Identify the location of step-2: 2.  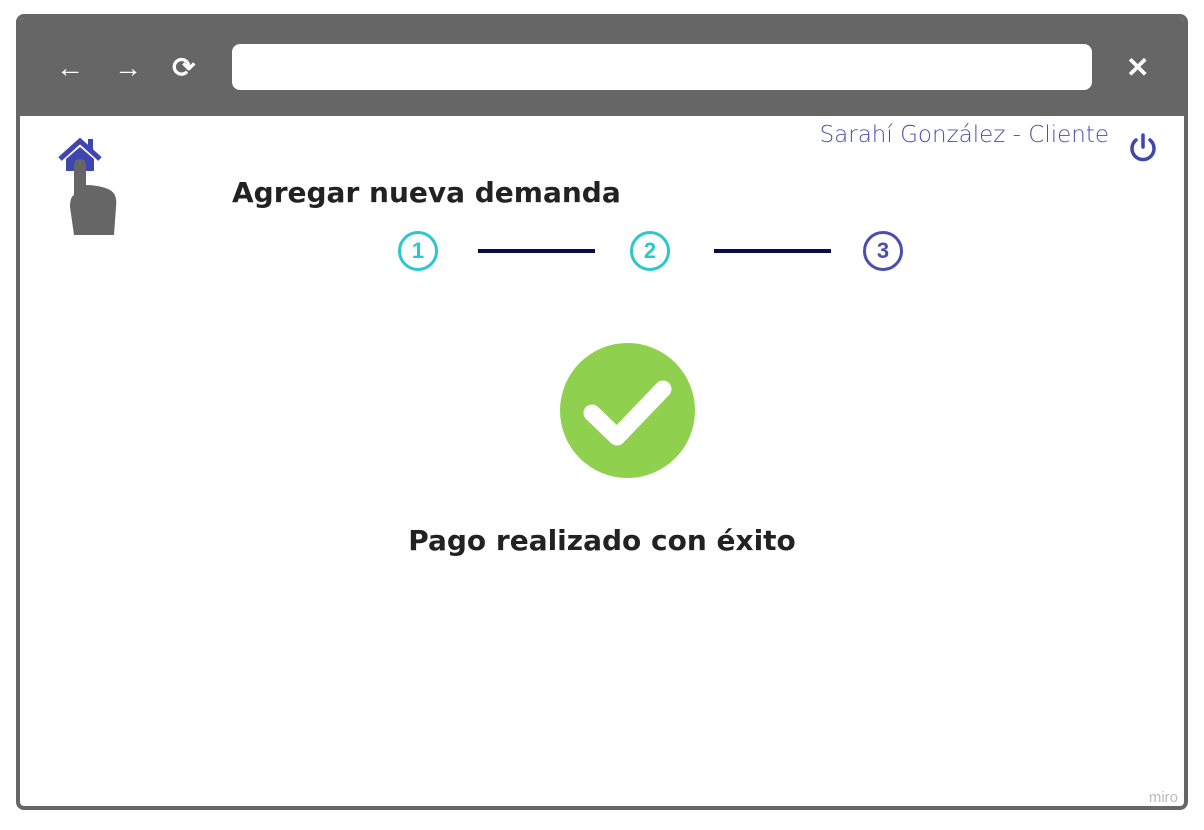
(650, 251).